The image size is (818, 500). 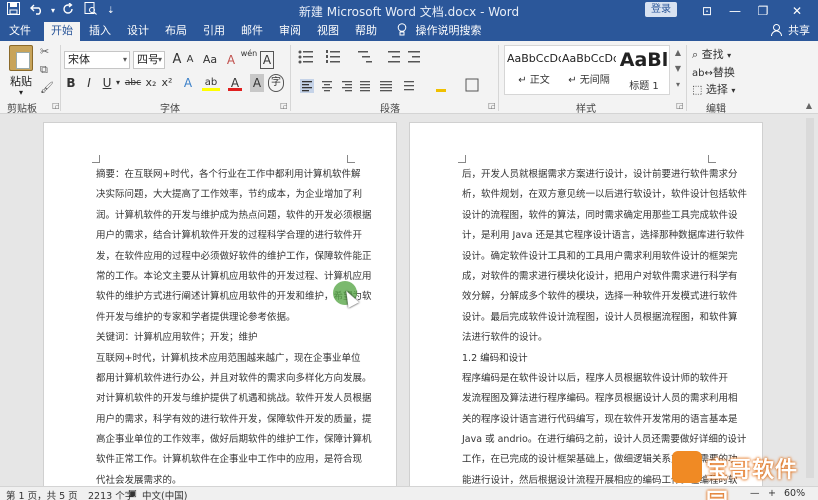 What do you see at coordinates (711, 54) in the screenshot?
I see `find-button: ⌕ 查找 ▾` at bounding box center [711, 54].